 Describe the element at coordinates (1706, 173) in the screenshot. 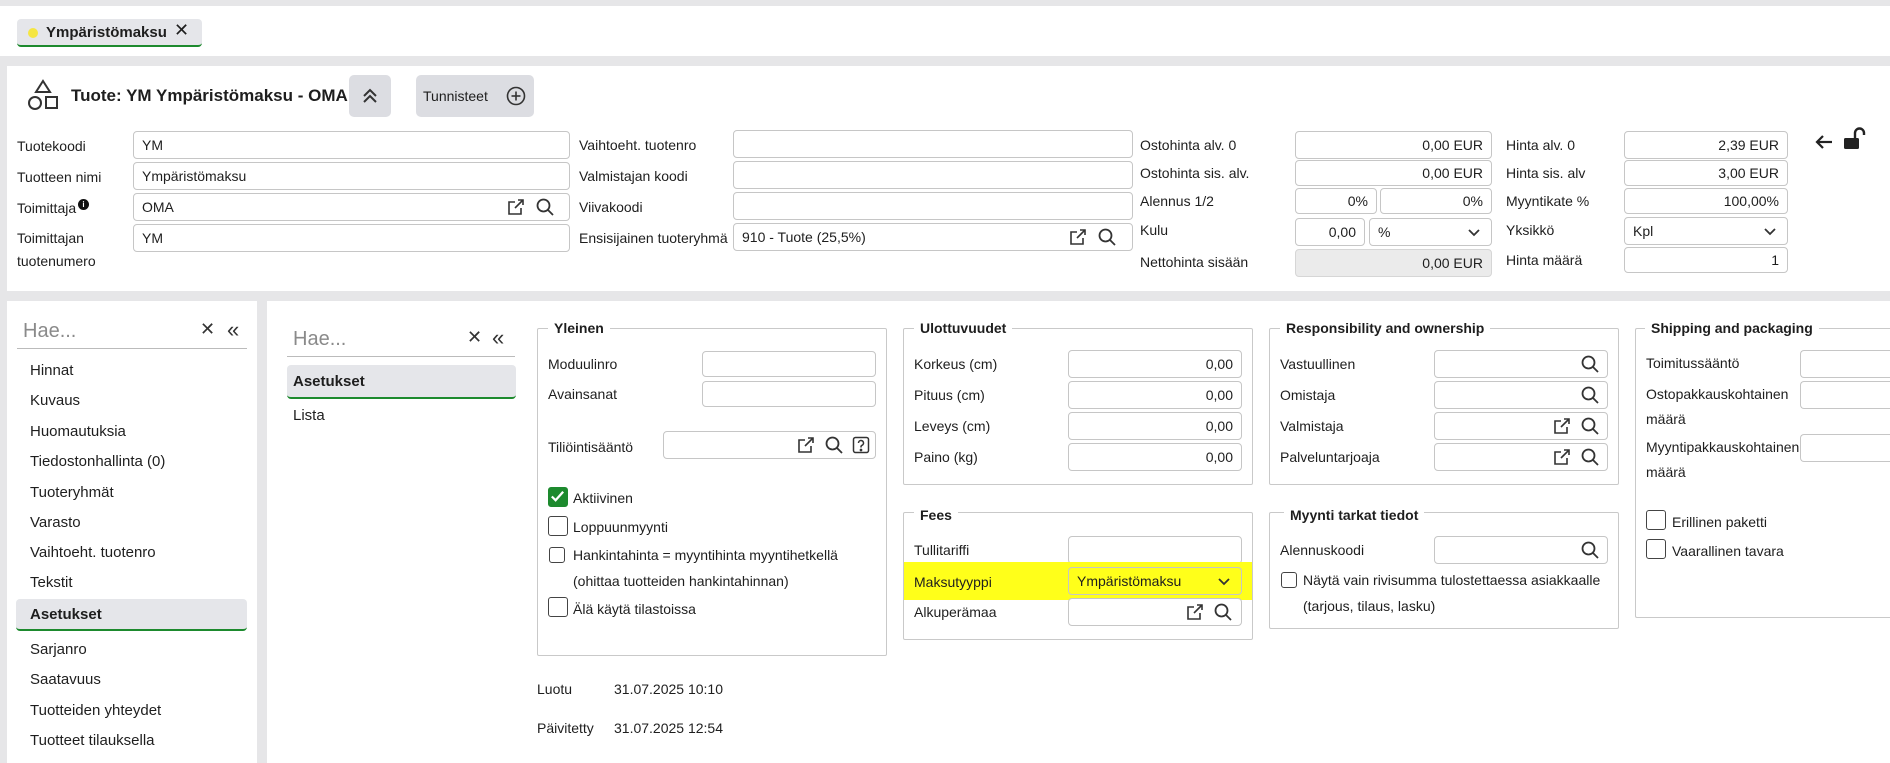

I see `hinta-sis-input: 3,00 EUR` at that location.